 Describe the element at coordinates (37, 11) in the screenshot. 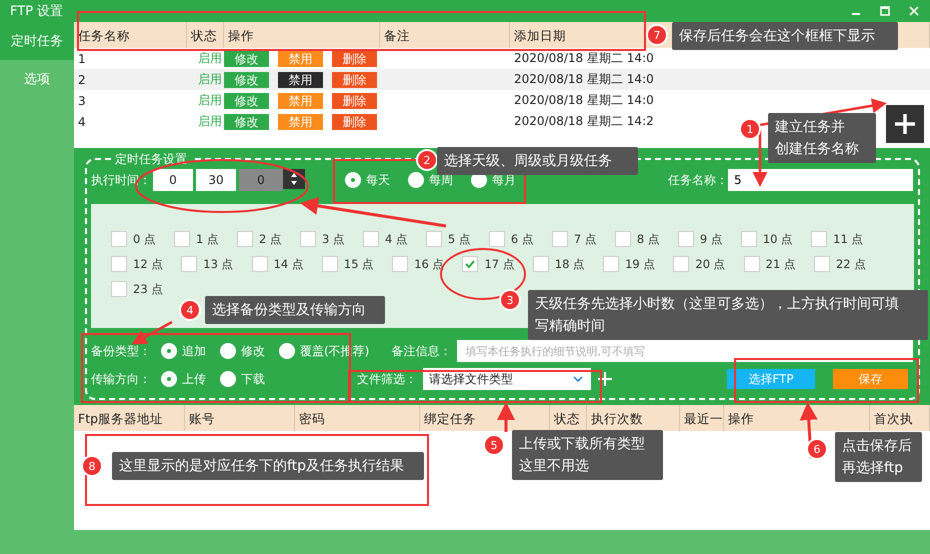

I see `window-title: FTP 设置` at that location.